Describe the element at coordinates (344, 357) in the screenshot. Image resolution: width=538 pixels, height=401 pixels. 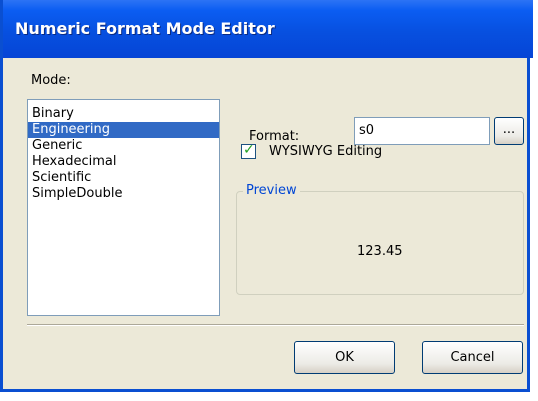
I see `ok-button: OK` at that location.